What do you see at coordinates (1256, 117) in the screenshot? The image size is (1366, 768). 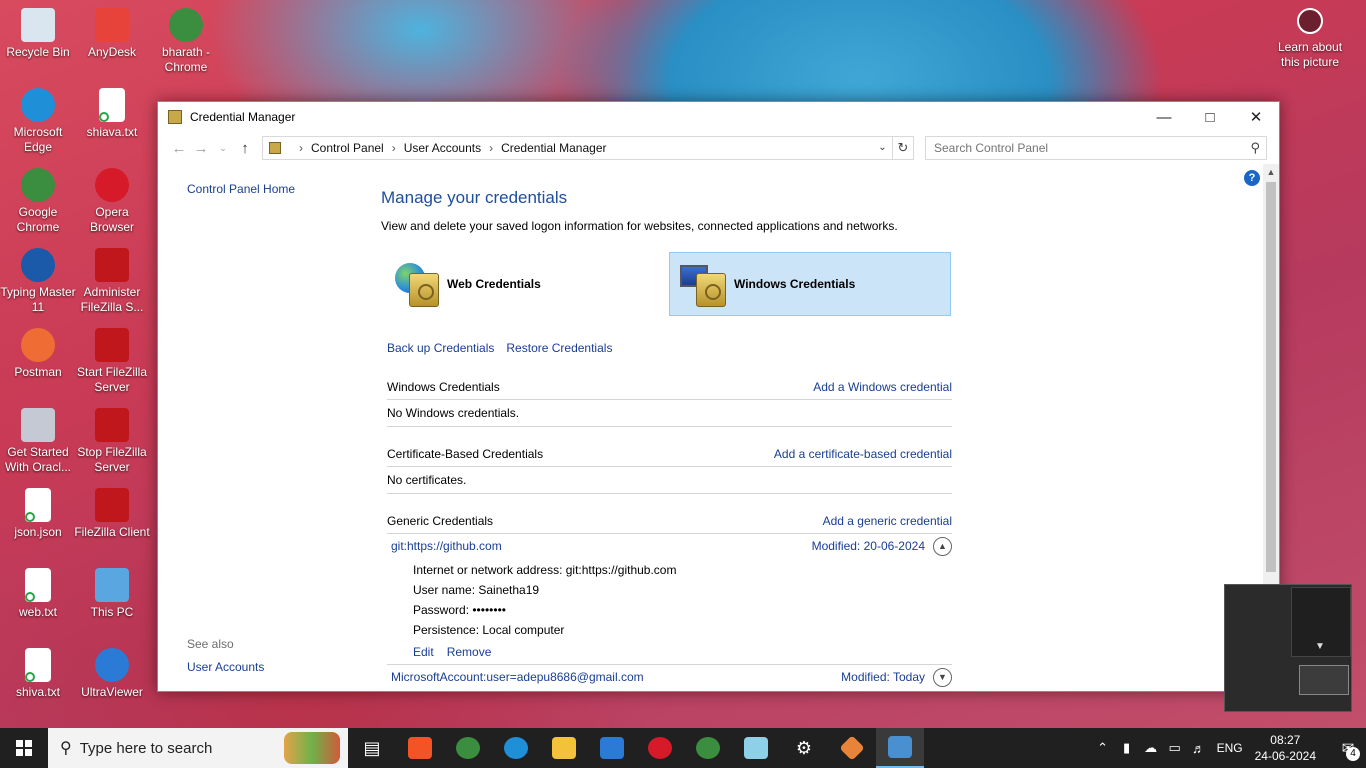 I see `close-button: ✕` at bounding box center [1256, 117].